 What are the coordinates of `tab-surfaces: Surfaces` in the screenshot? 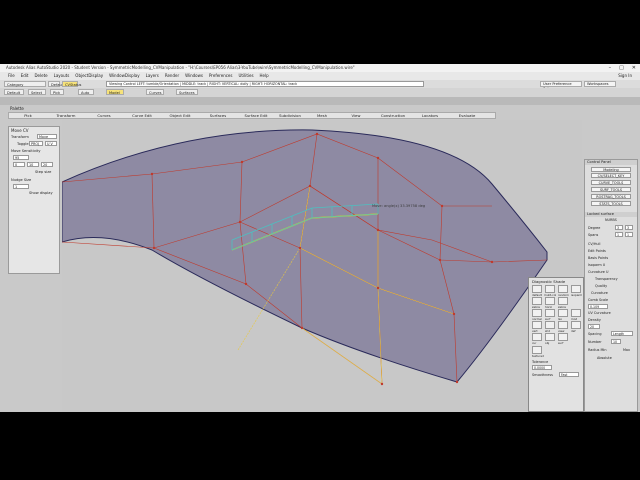 It's located at (218, 115).